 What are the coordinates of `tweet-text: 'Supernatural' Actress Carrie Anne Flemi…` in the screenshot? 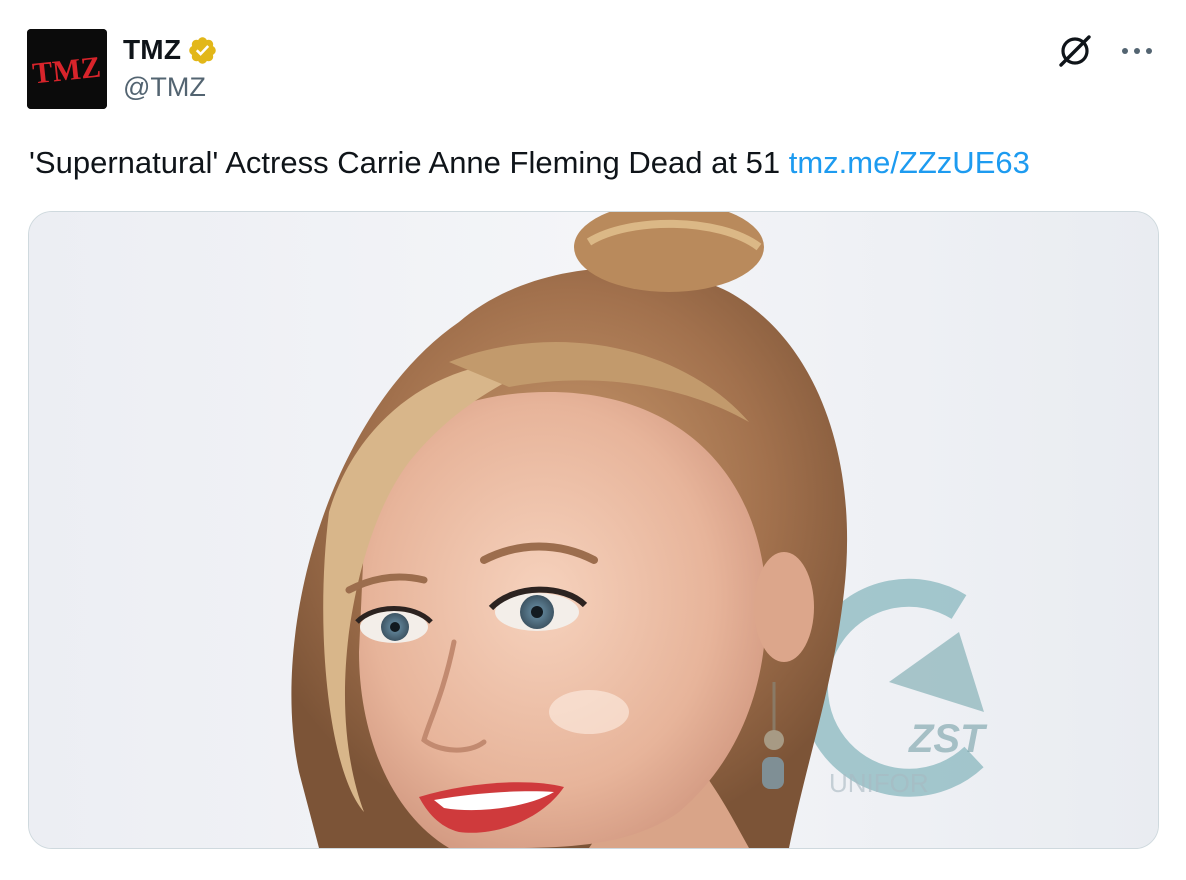 It's located at (529, 163).